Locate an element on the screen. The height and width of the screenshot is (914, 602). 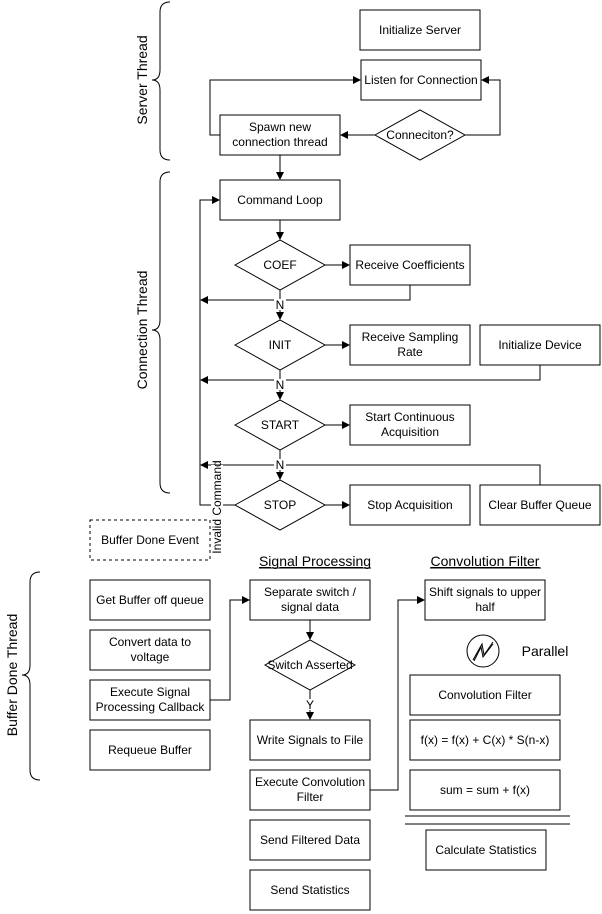
stop-decision: STOP is located at coordinates (280, 505).